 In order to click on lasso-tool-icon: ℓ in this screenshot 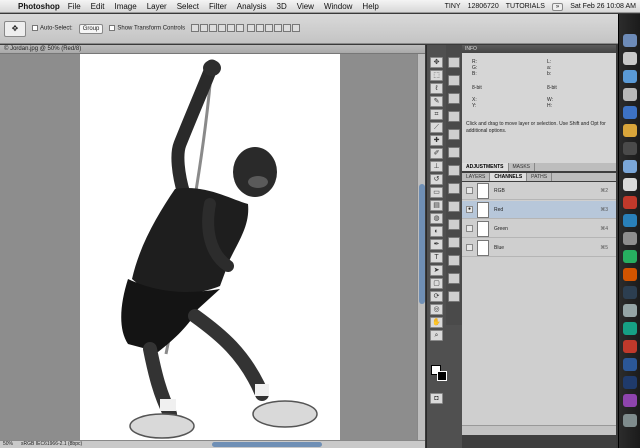, I will do `click(436, 88)`.